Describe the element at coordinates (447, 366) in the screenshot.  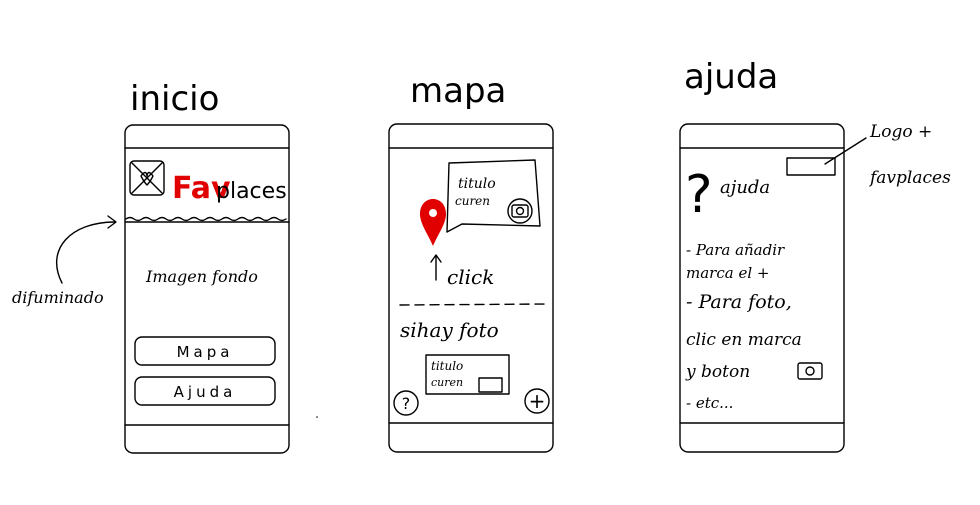
I see `card-title: titulo` at that location.